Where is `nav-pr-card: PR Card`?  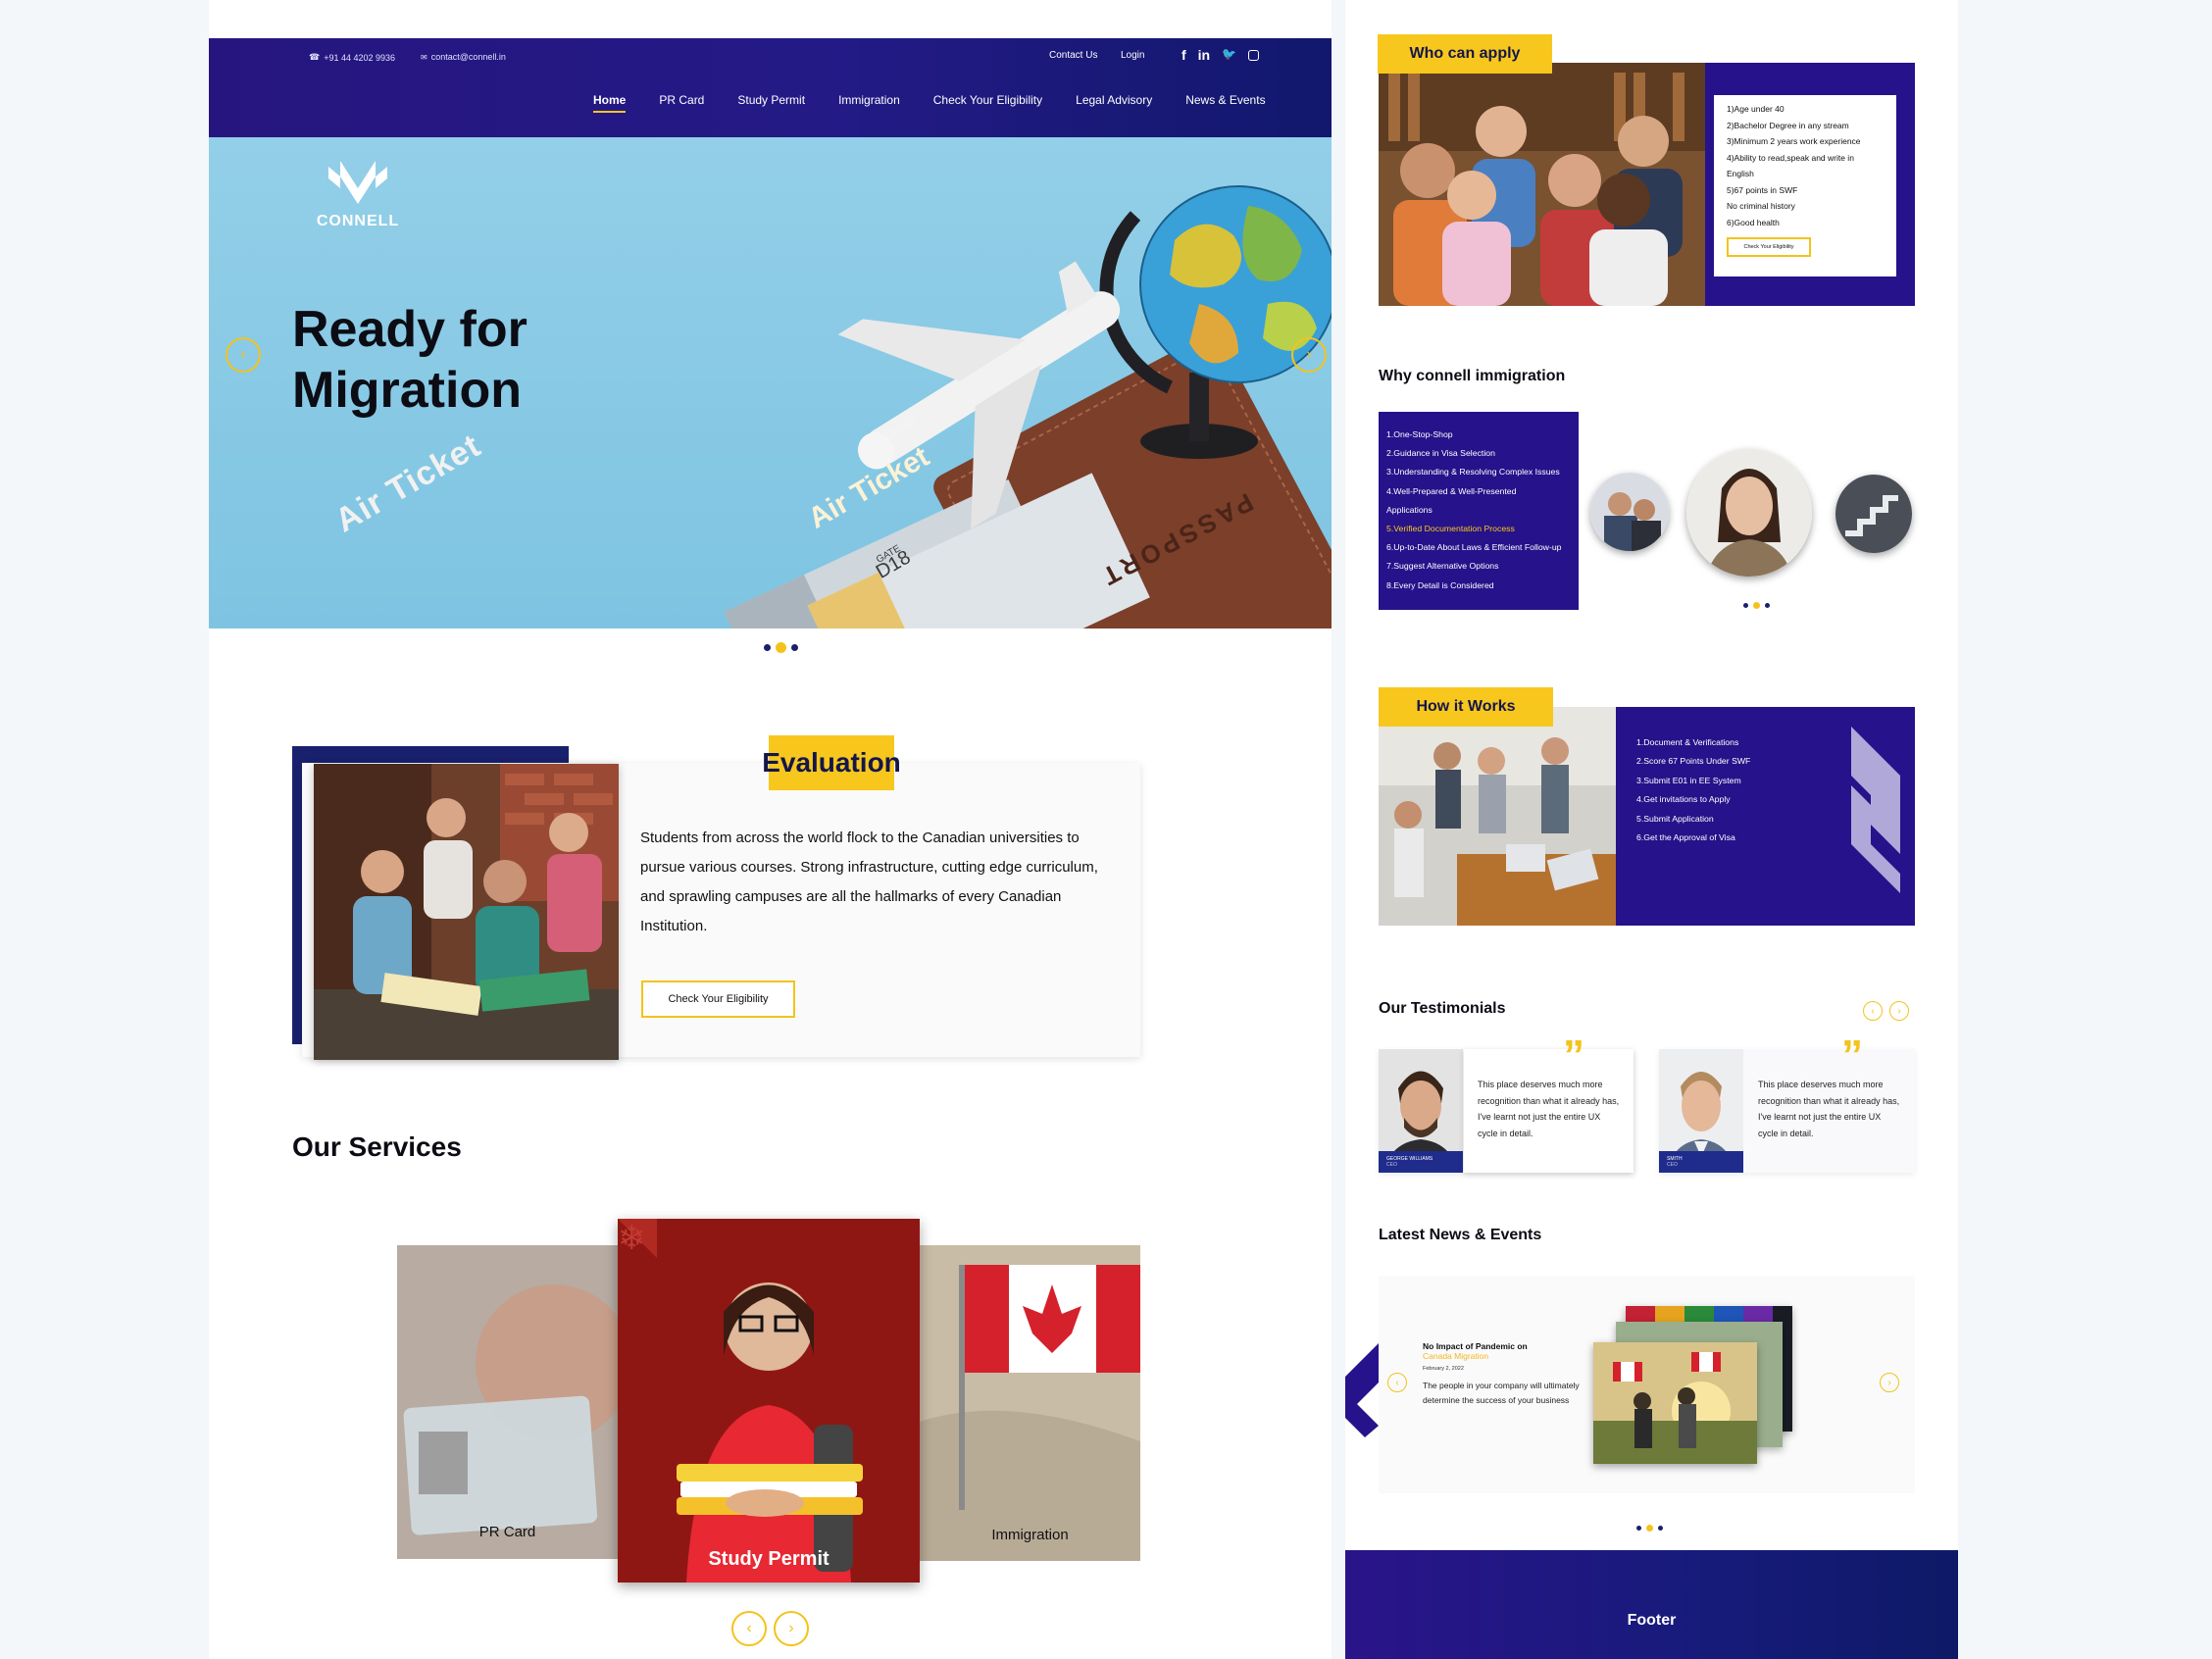
nav-pr-card: PR Card is located at coordinates (681, 103).